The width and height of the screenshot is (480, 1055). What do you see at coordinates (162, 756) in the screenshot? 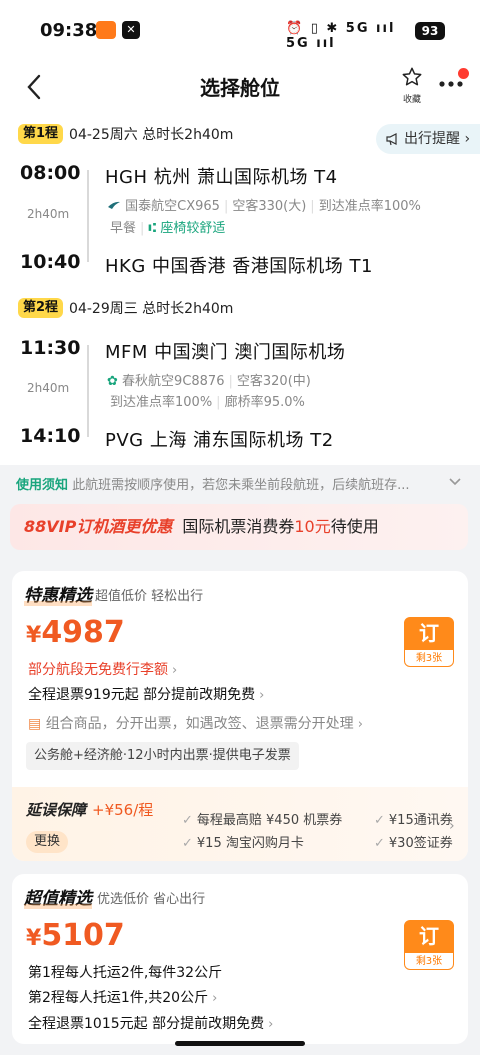
I see `fare-tags: 公务舱+经济舱·12小时内出票·提供电子发票` at bounding box center [162, 756].